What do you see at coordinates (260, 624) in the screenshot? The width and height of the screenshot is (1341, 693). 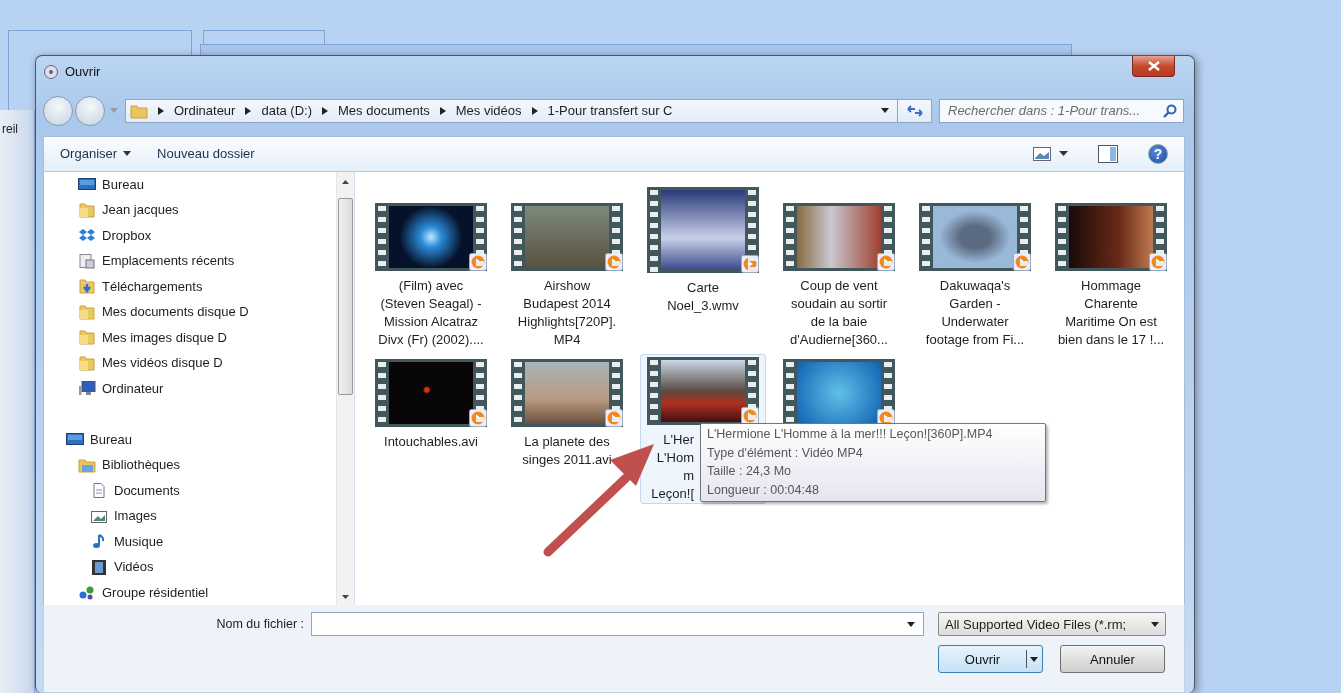 I see `field-label: Nom du fichier :` at bounding box center [260, 624].